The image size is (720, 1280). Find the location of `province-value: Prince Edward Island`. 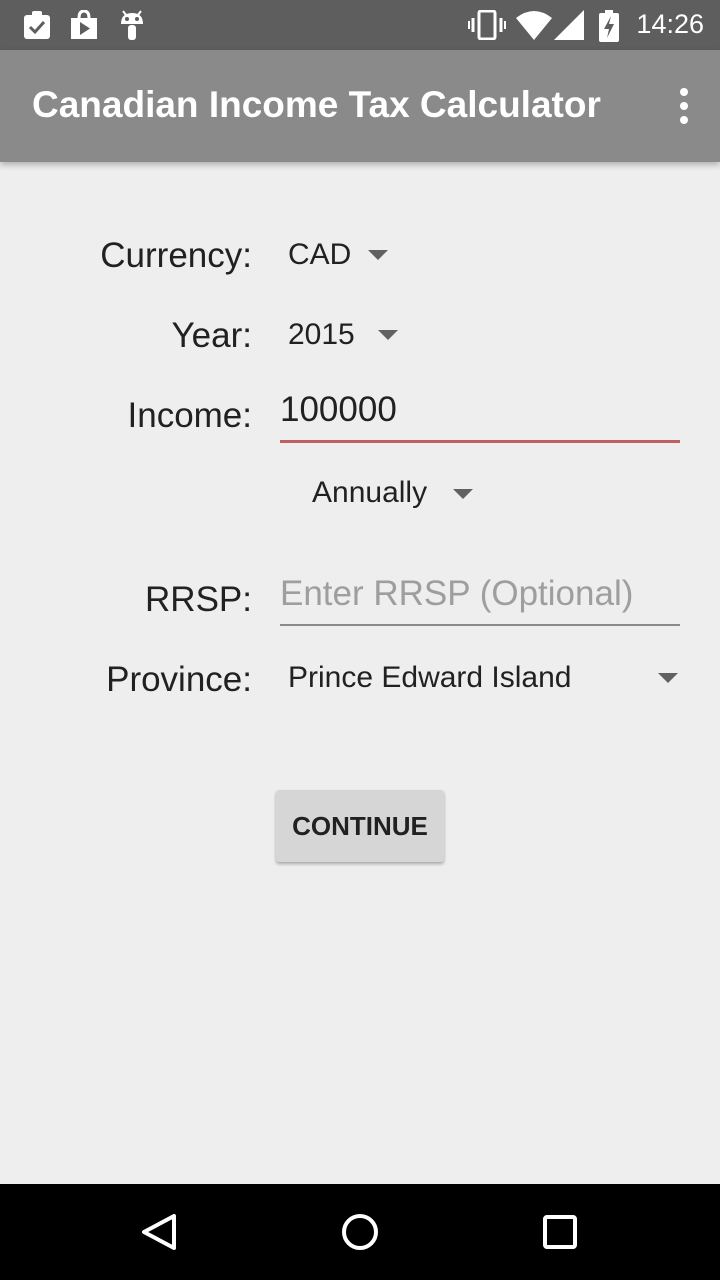

province-value: Prince Edward Island is located at coordinates (430, 677).